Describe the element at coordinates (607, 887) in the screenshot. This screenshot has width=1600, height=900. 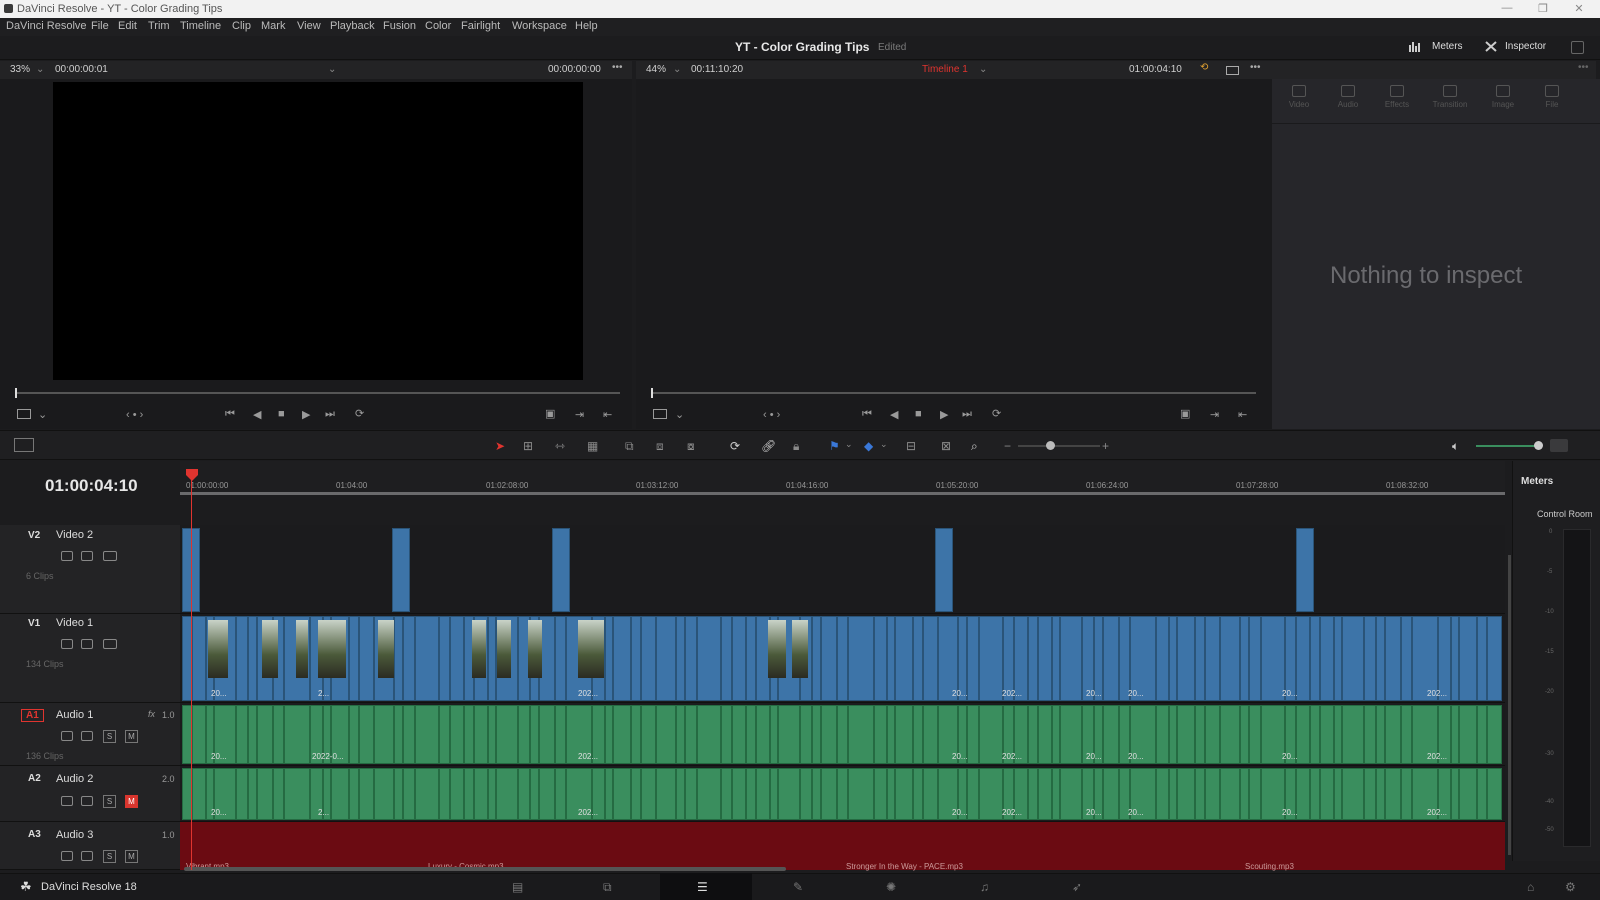
I see `cut-page-icon: ⧉` at that location.